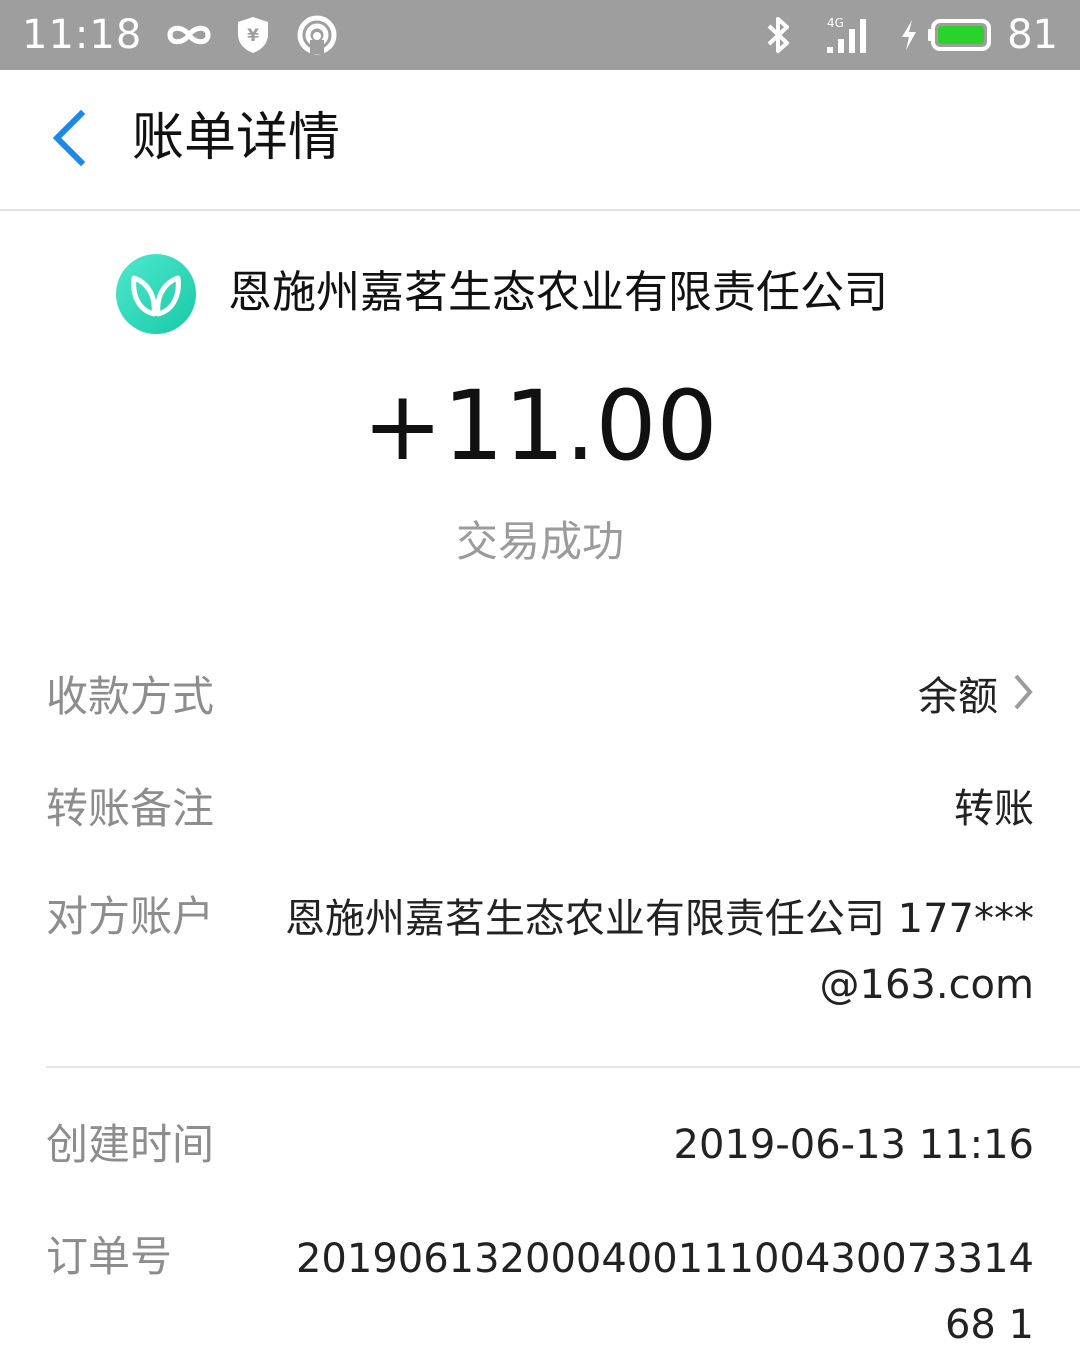 The height and width of the screenshot is (1358, 1080). I want to click on created-time-value: 2019-06-13 11:16, so click(853, 1145).